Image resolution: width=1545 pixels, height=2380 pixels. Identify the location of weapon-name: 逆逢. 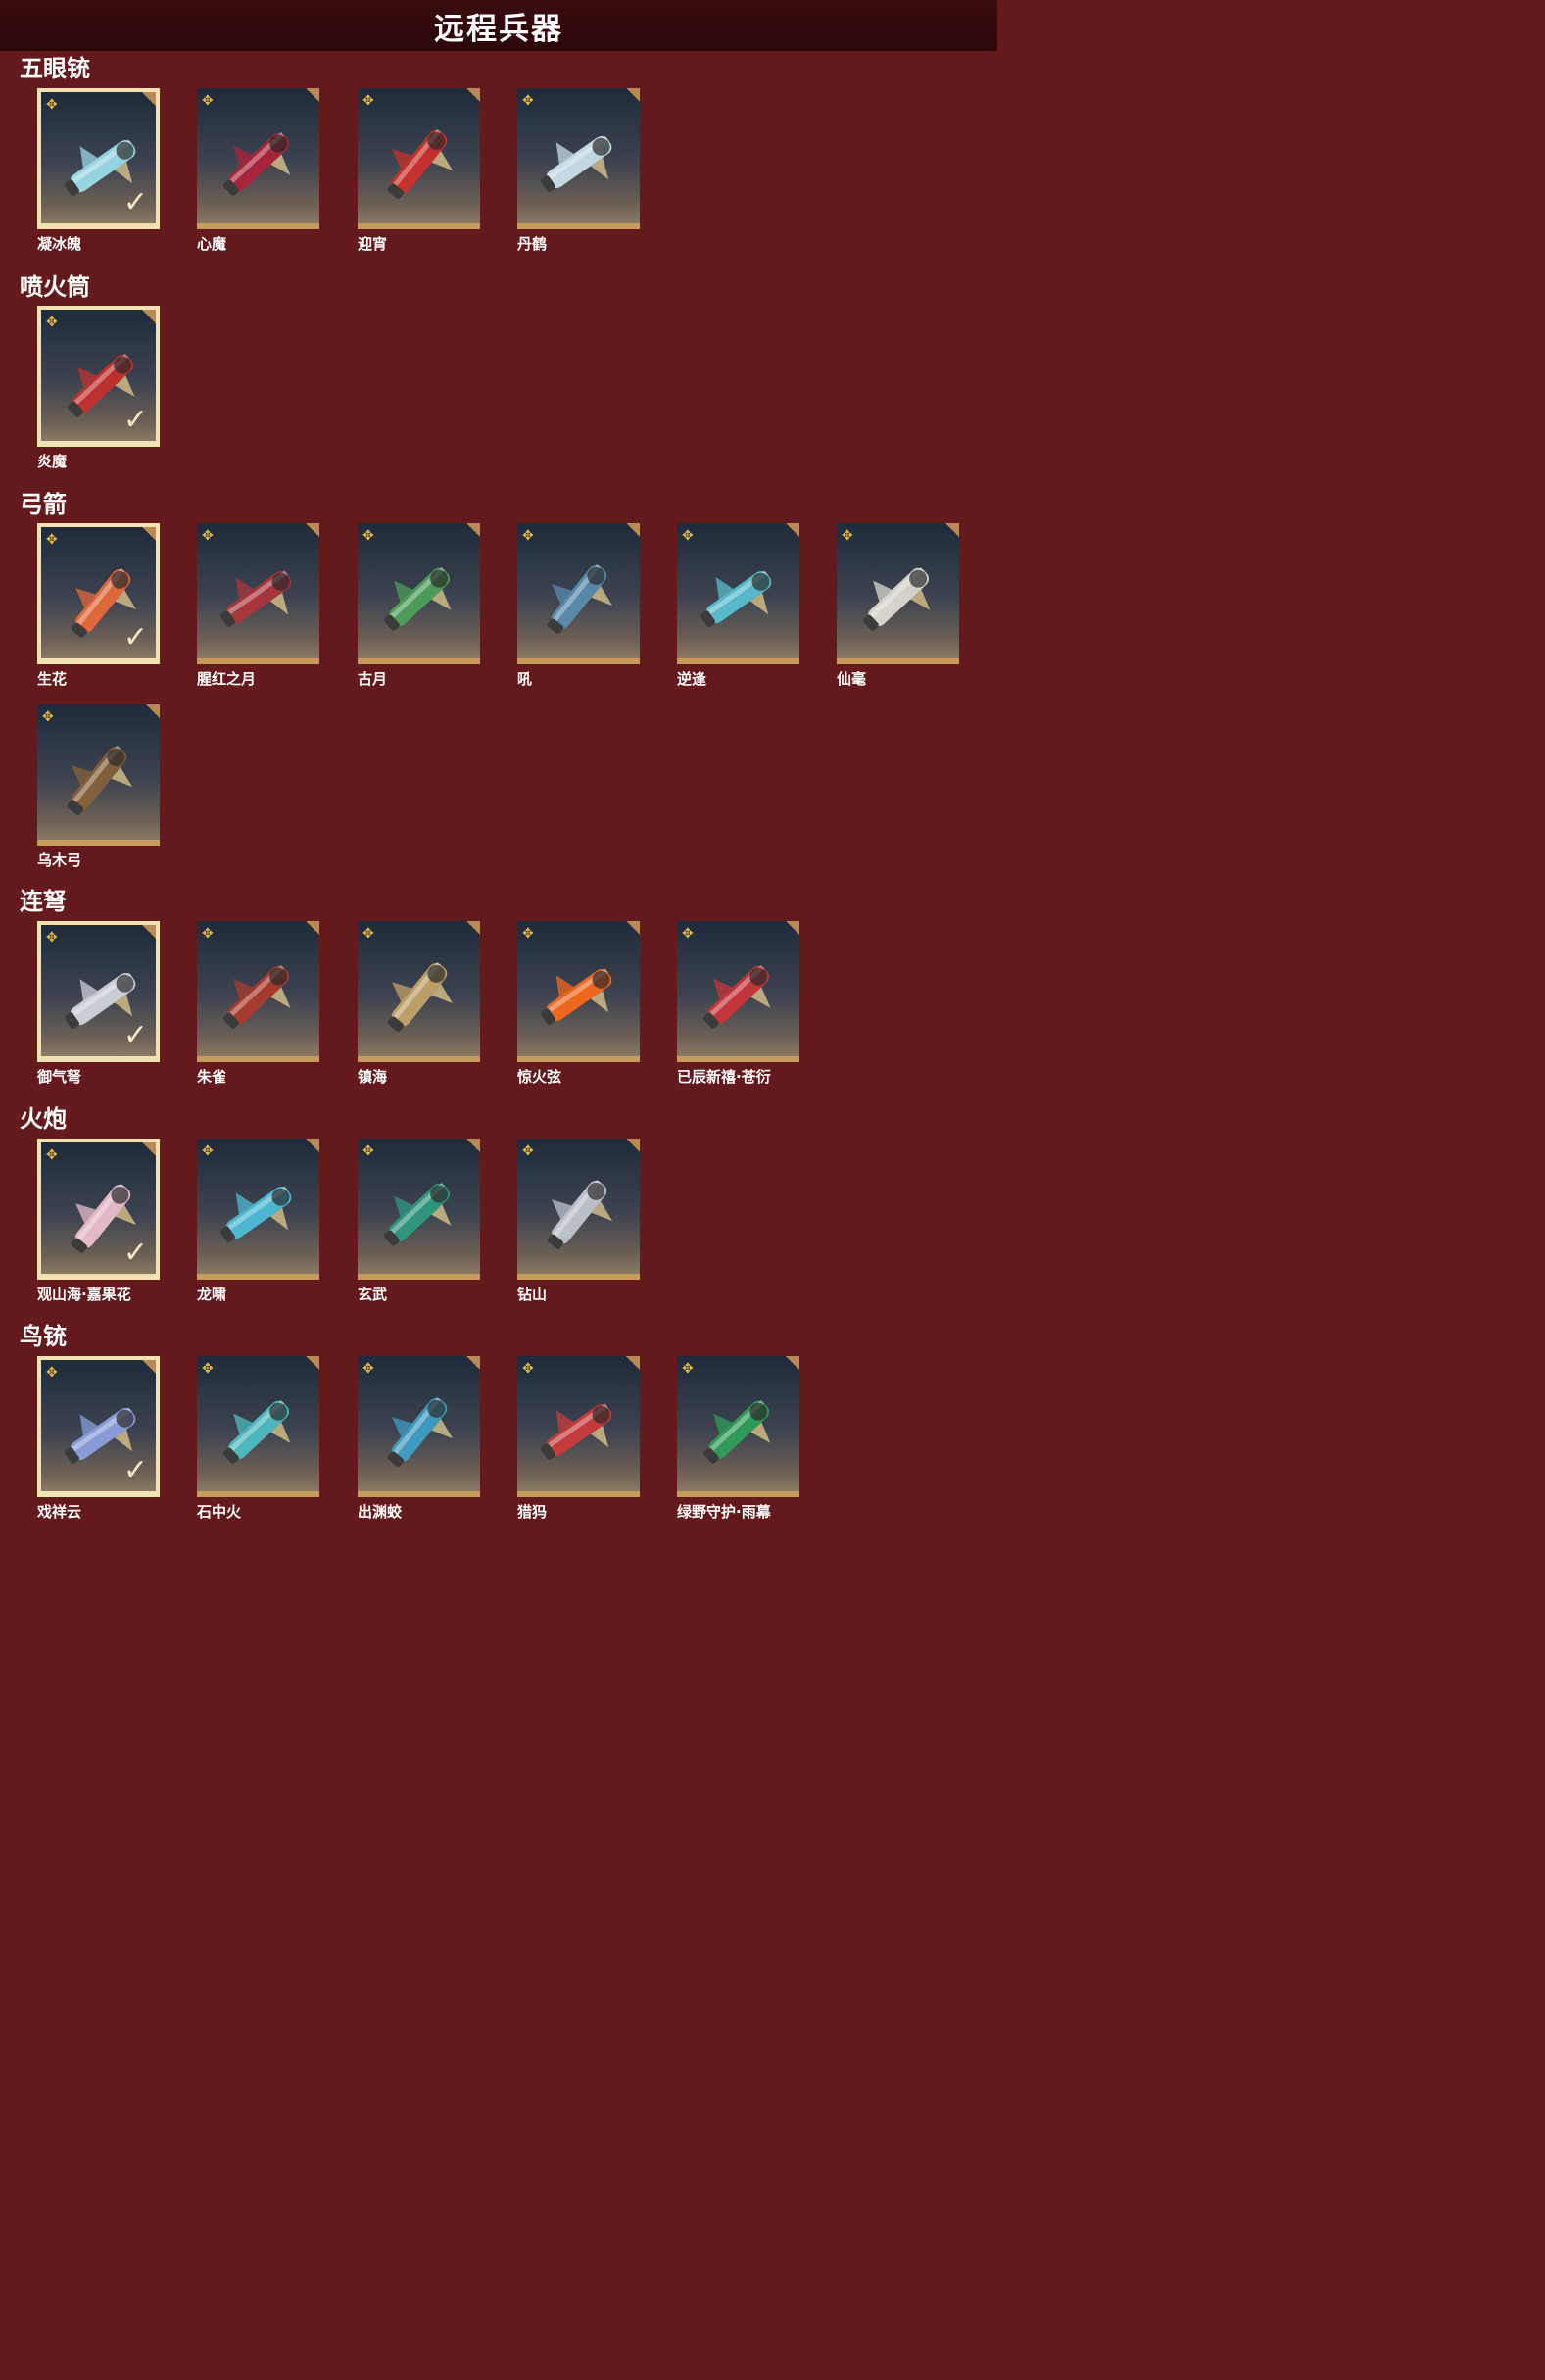
(692, 679).